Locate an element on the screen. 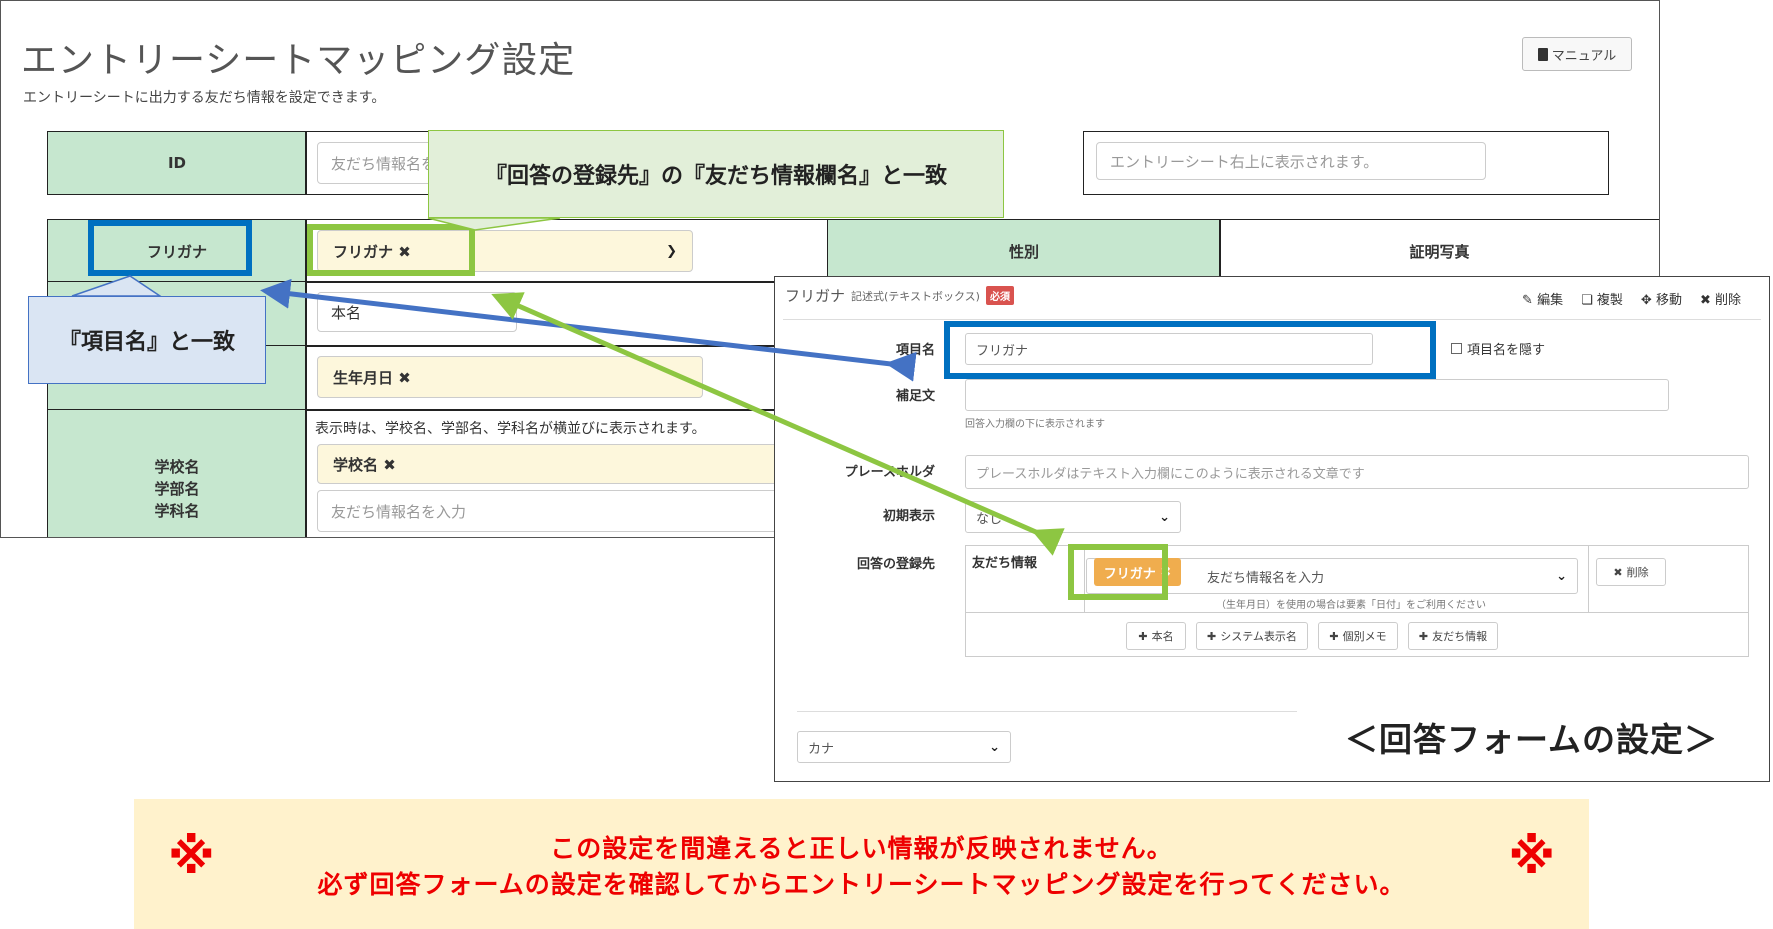 The height and width of the screenshot is (929, 1773). entry-sheet-display-input: エントリーシート右上に表示されます。 is located at coordinates (1291, 161).